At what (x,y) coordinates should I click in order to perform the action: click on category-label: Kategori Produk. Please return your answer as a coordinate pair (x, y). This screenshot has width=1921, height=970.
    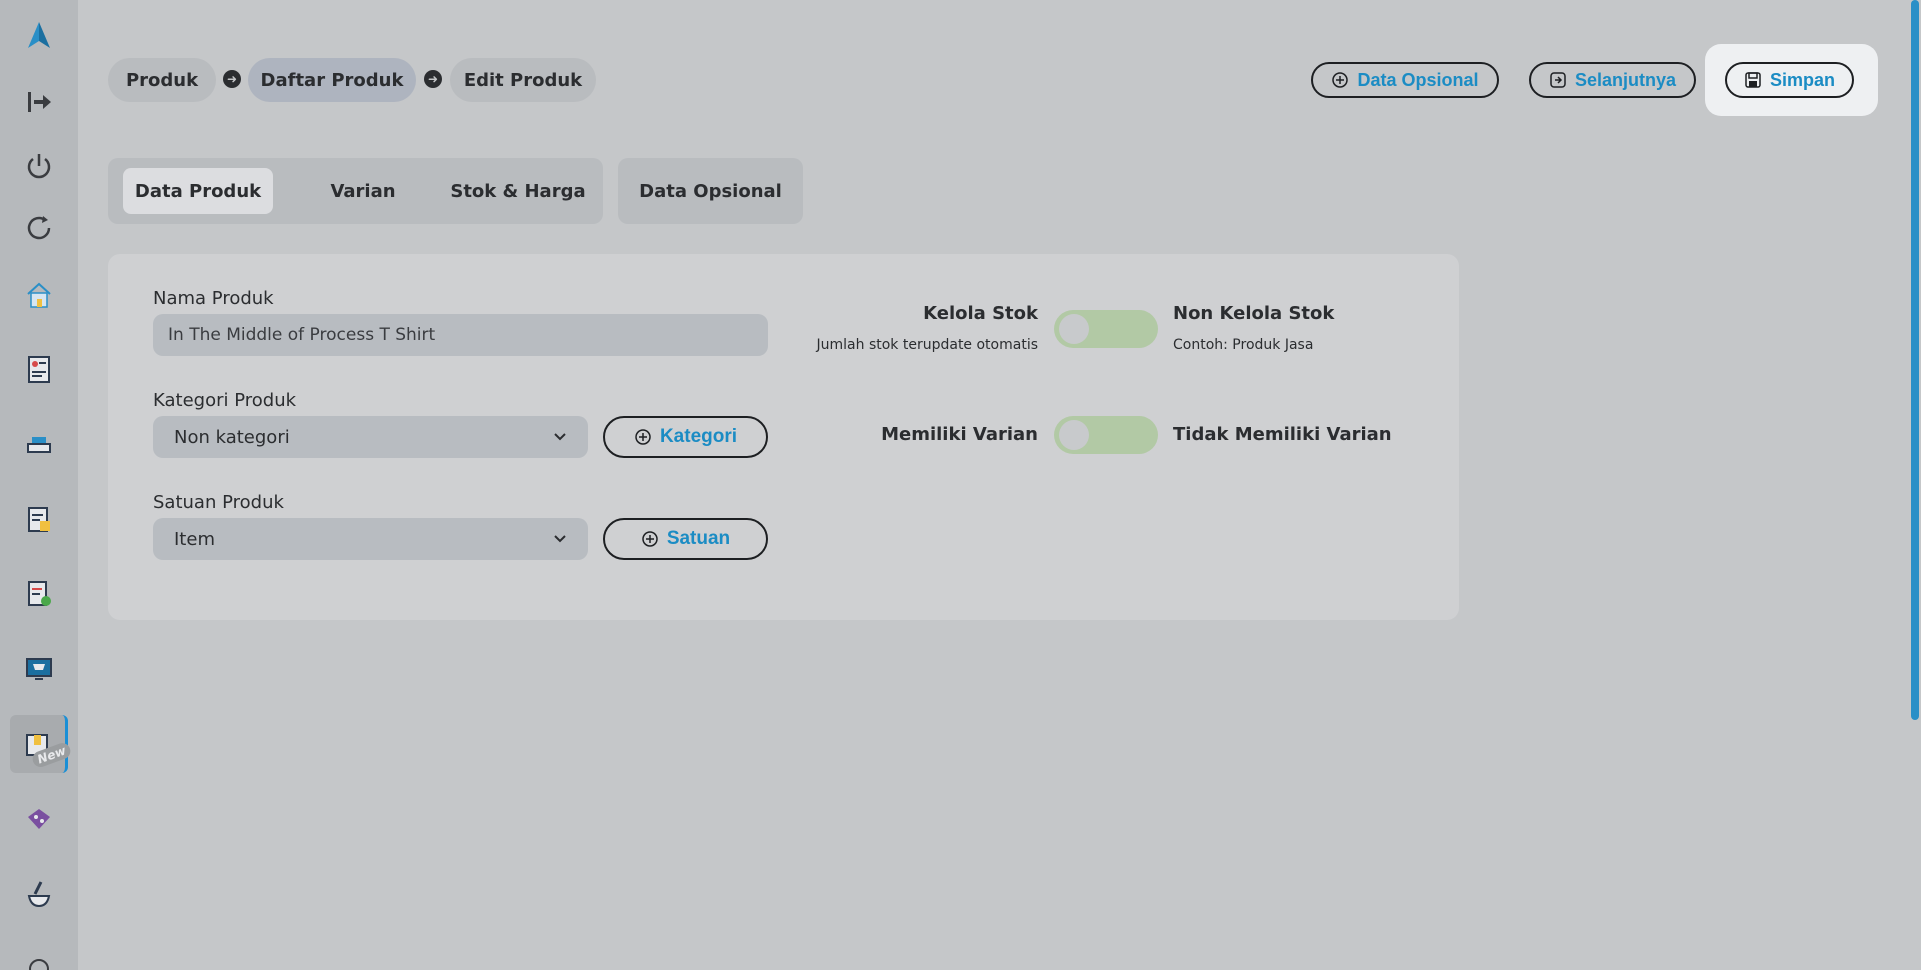
    Looking at the image, I should click on (225, 400).